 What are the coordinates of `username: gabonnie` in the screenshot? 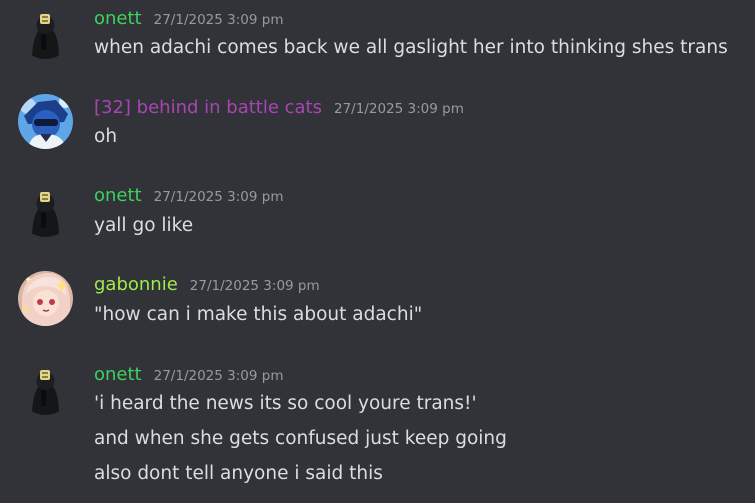 It's located at (136, 284).